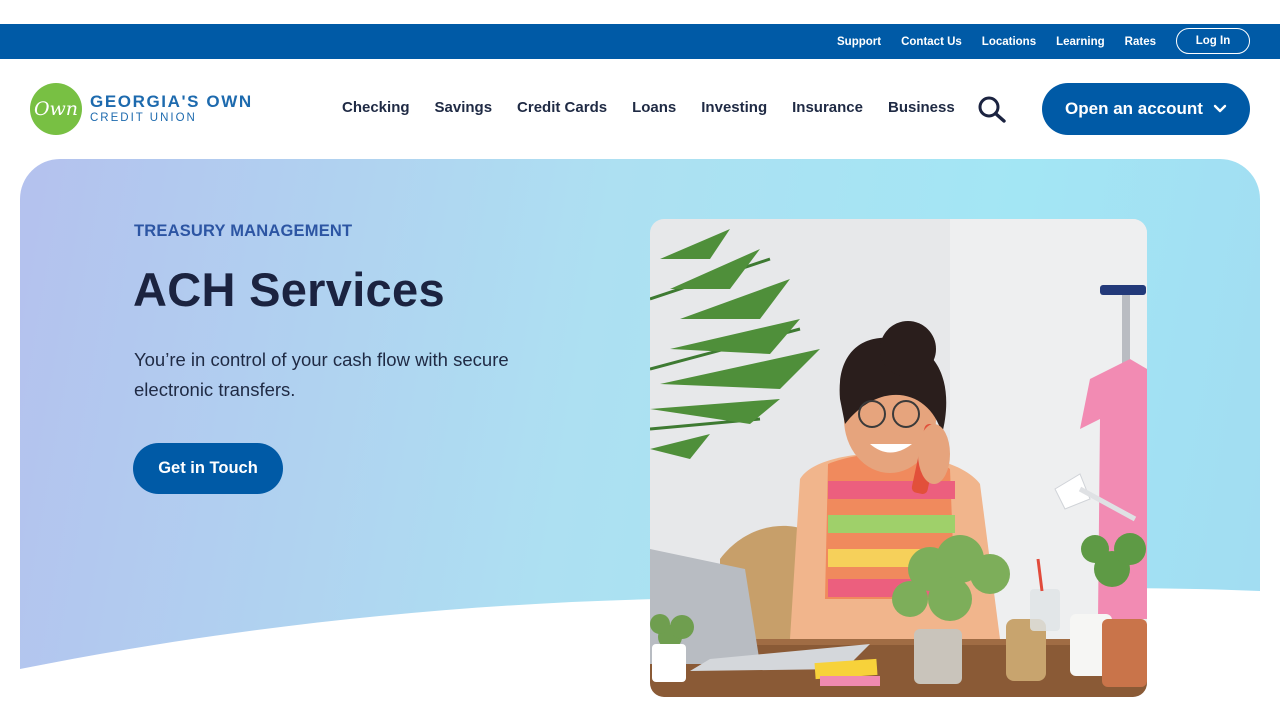 Image resolution: width=1280 pixels, height=720 pixels. Describe the element at coordinates (208, 468) in the screenshot. I see `get-in-touch-button: Get in Touch` at that location.